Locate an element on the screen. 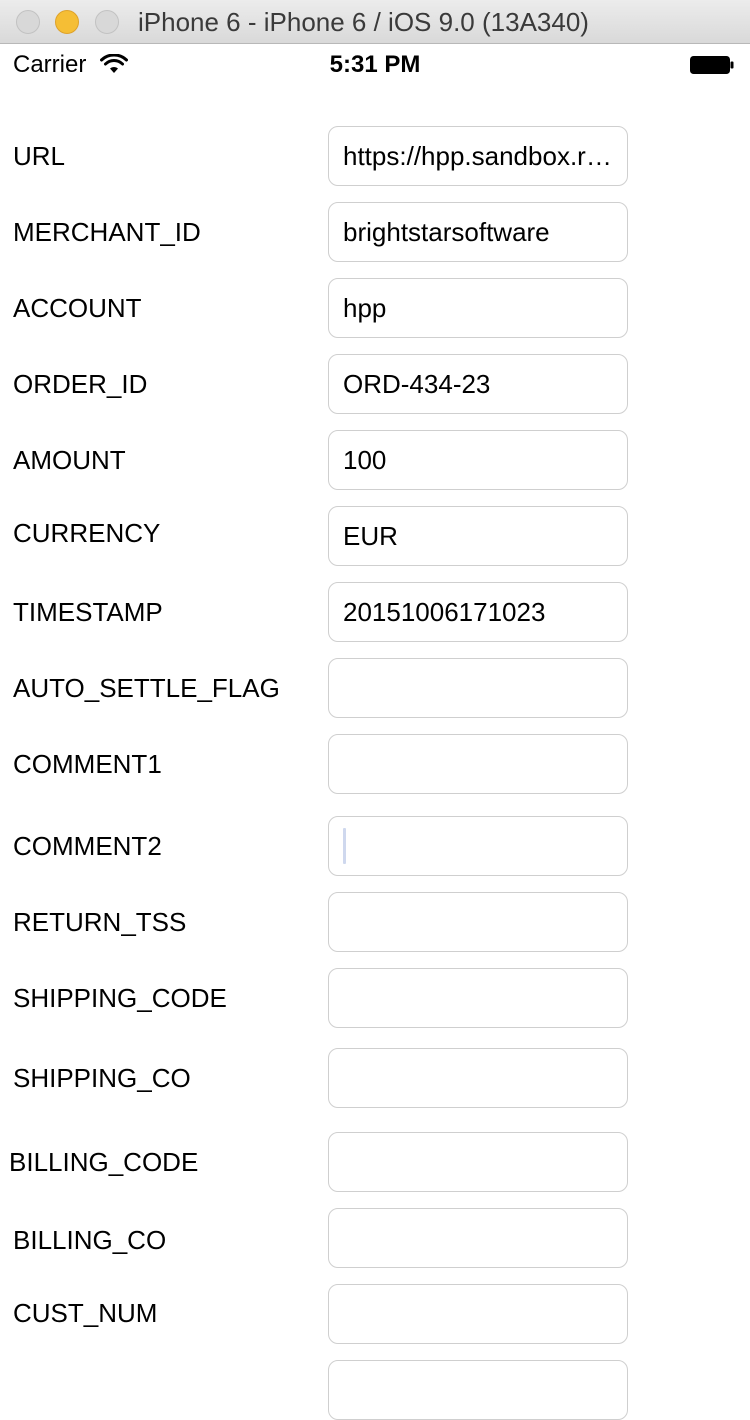 The image size is (750, 1420). field-label: URL is located at coordinates (39, 156).